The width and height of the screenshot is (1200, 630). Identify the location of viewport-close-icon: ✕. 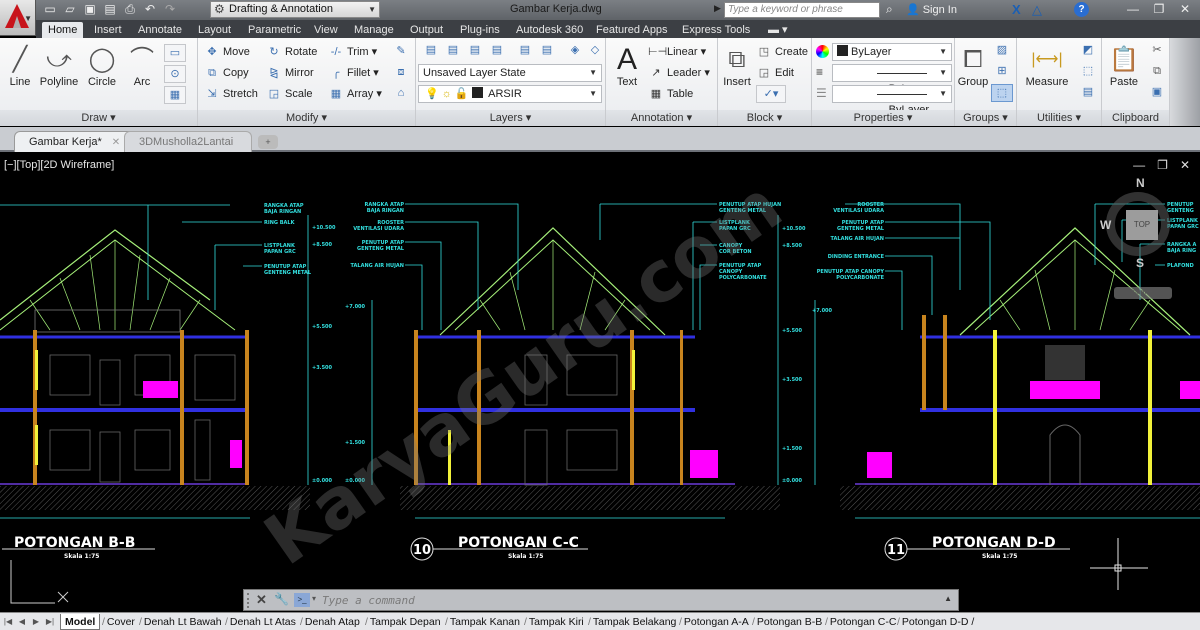
(1185, 165).